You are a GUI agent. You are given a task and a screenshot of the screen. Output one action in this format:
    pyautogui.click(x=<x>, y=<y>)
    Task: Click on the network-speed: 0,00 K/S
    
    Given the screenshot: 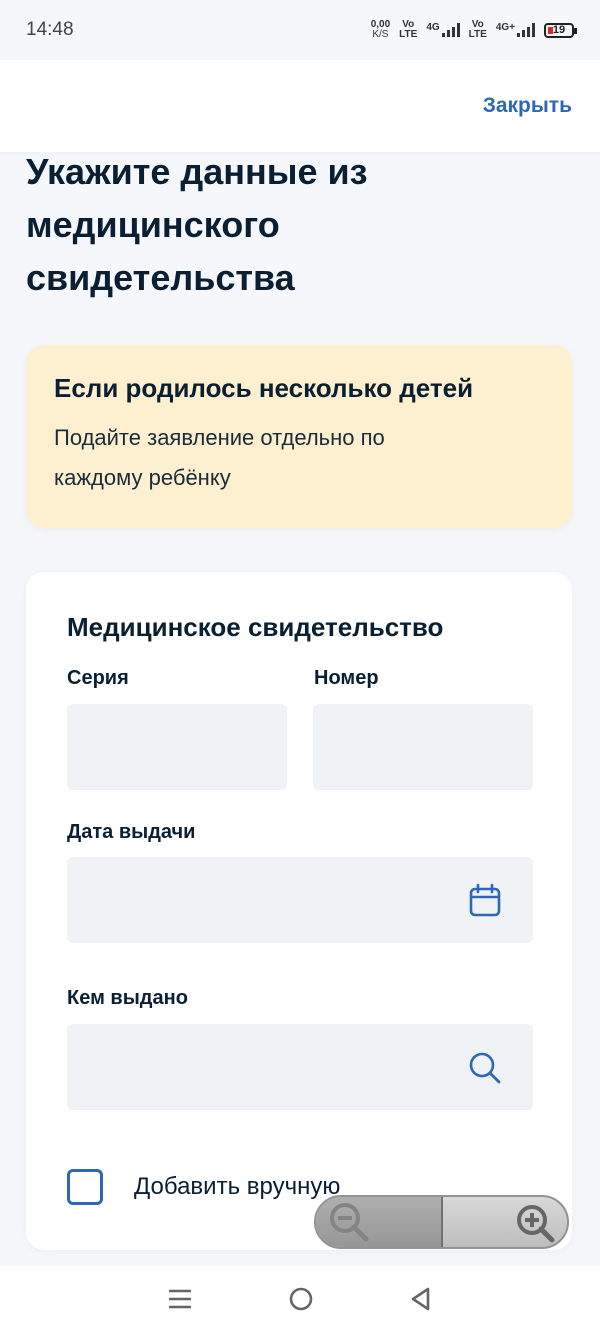 What is the action you would take?
    pyautogui.click(x=380, y=29)
    